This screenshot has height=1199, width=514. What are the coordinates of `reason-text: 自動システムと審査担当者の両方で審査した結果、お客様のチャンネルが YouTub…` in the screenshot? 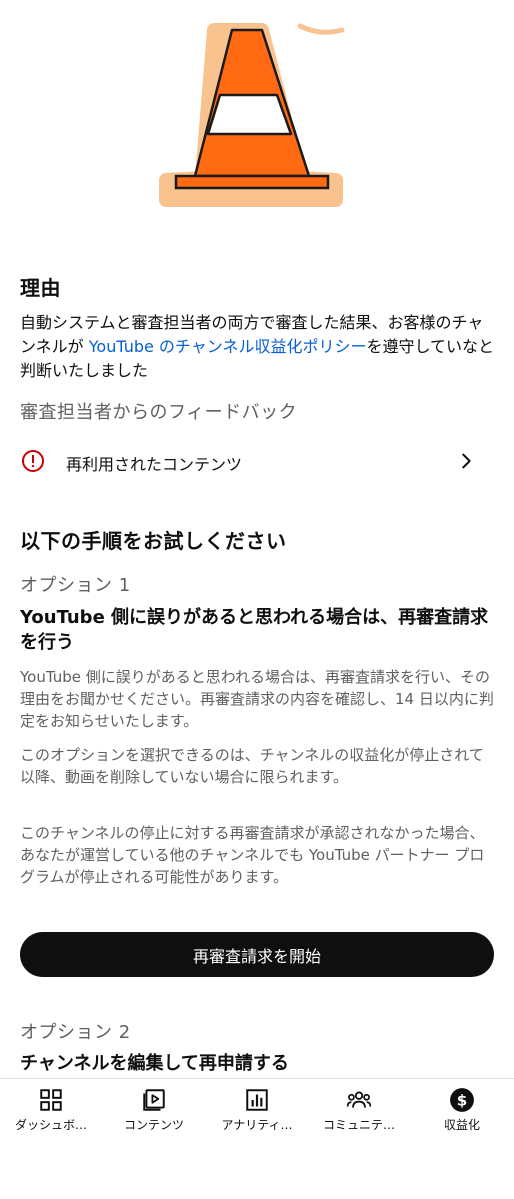 It's located at (257, 347).